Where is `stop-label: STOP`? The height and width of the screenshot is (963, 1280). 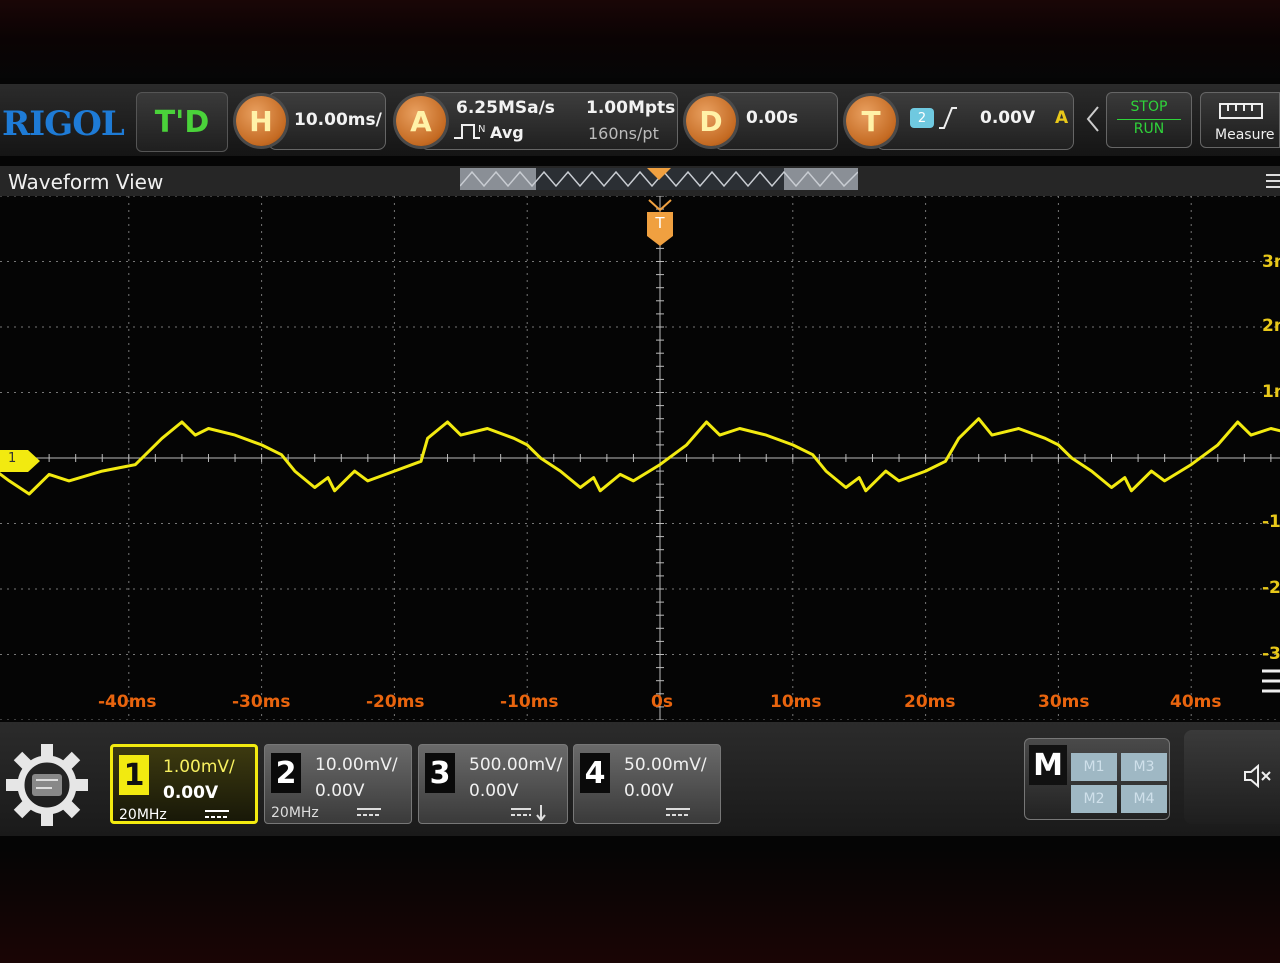
stop-label: STOP is located at coordinates (1149, 107).